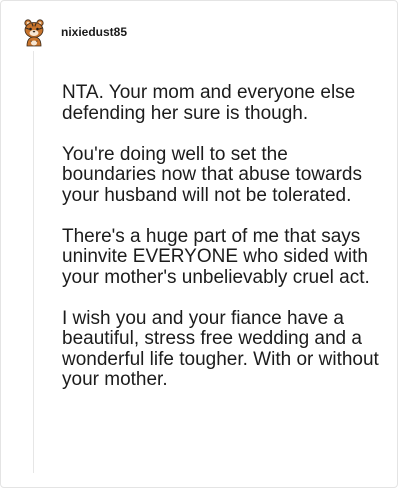 The height and width of the screenshot is (490, 400). What do you see at coordinates (94, 32) in the screenshot?
I see `username-link: nixiedust85` at bounding box center [94, 32].